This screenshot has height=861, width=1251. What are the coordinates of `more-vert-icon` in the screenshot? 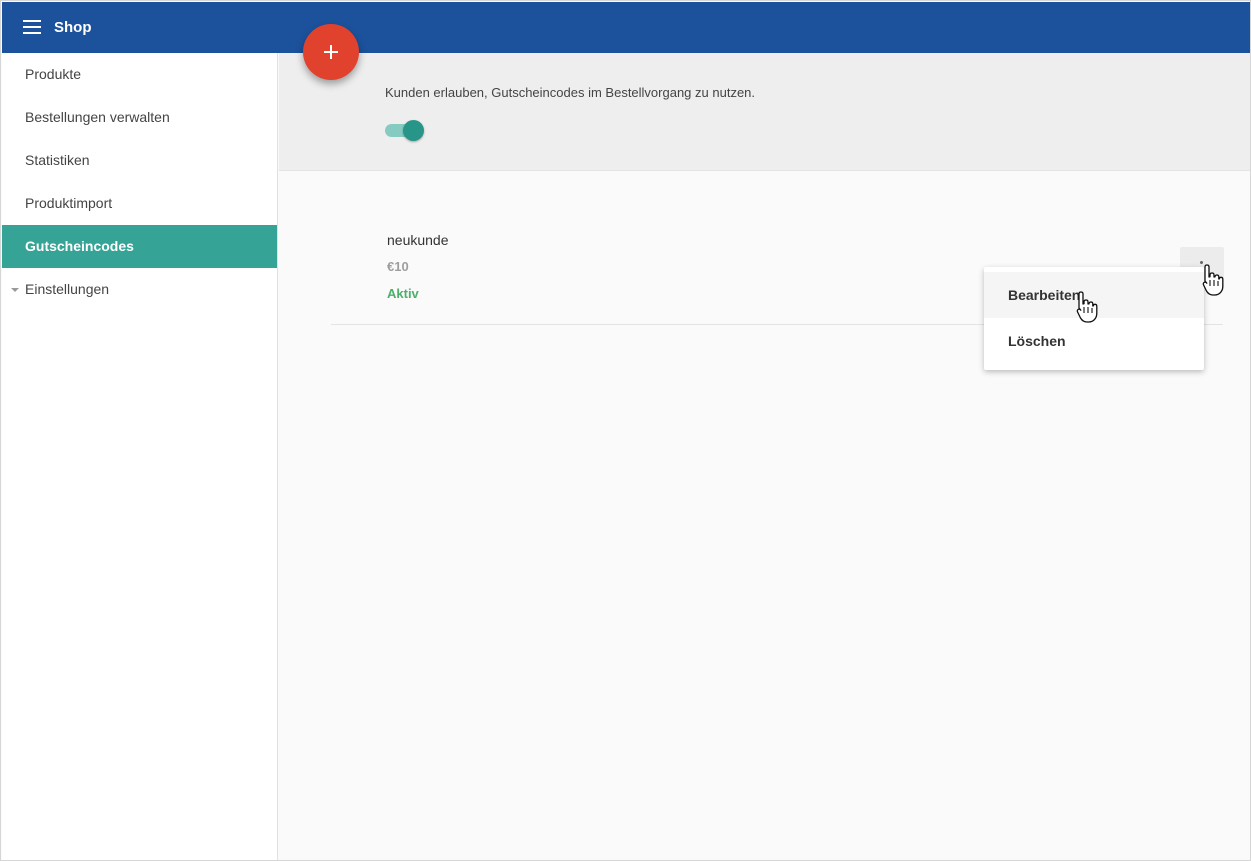 It's located at (1201, 262).